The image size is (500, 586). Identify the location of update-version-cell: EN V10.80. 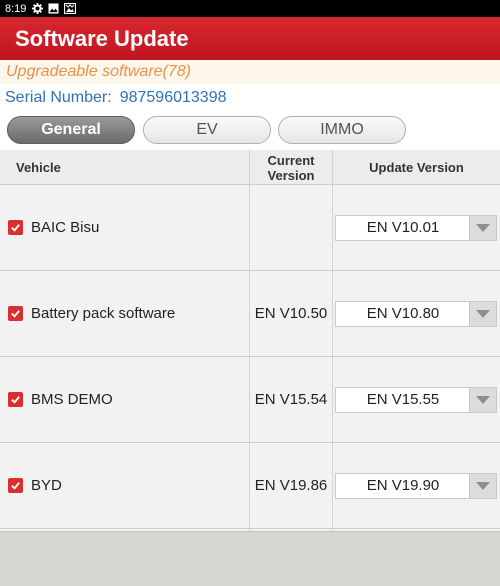
(416, 313).